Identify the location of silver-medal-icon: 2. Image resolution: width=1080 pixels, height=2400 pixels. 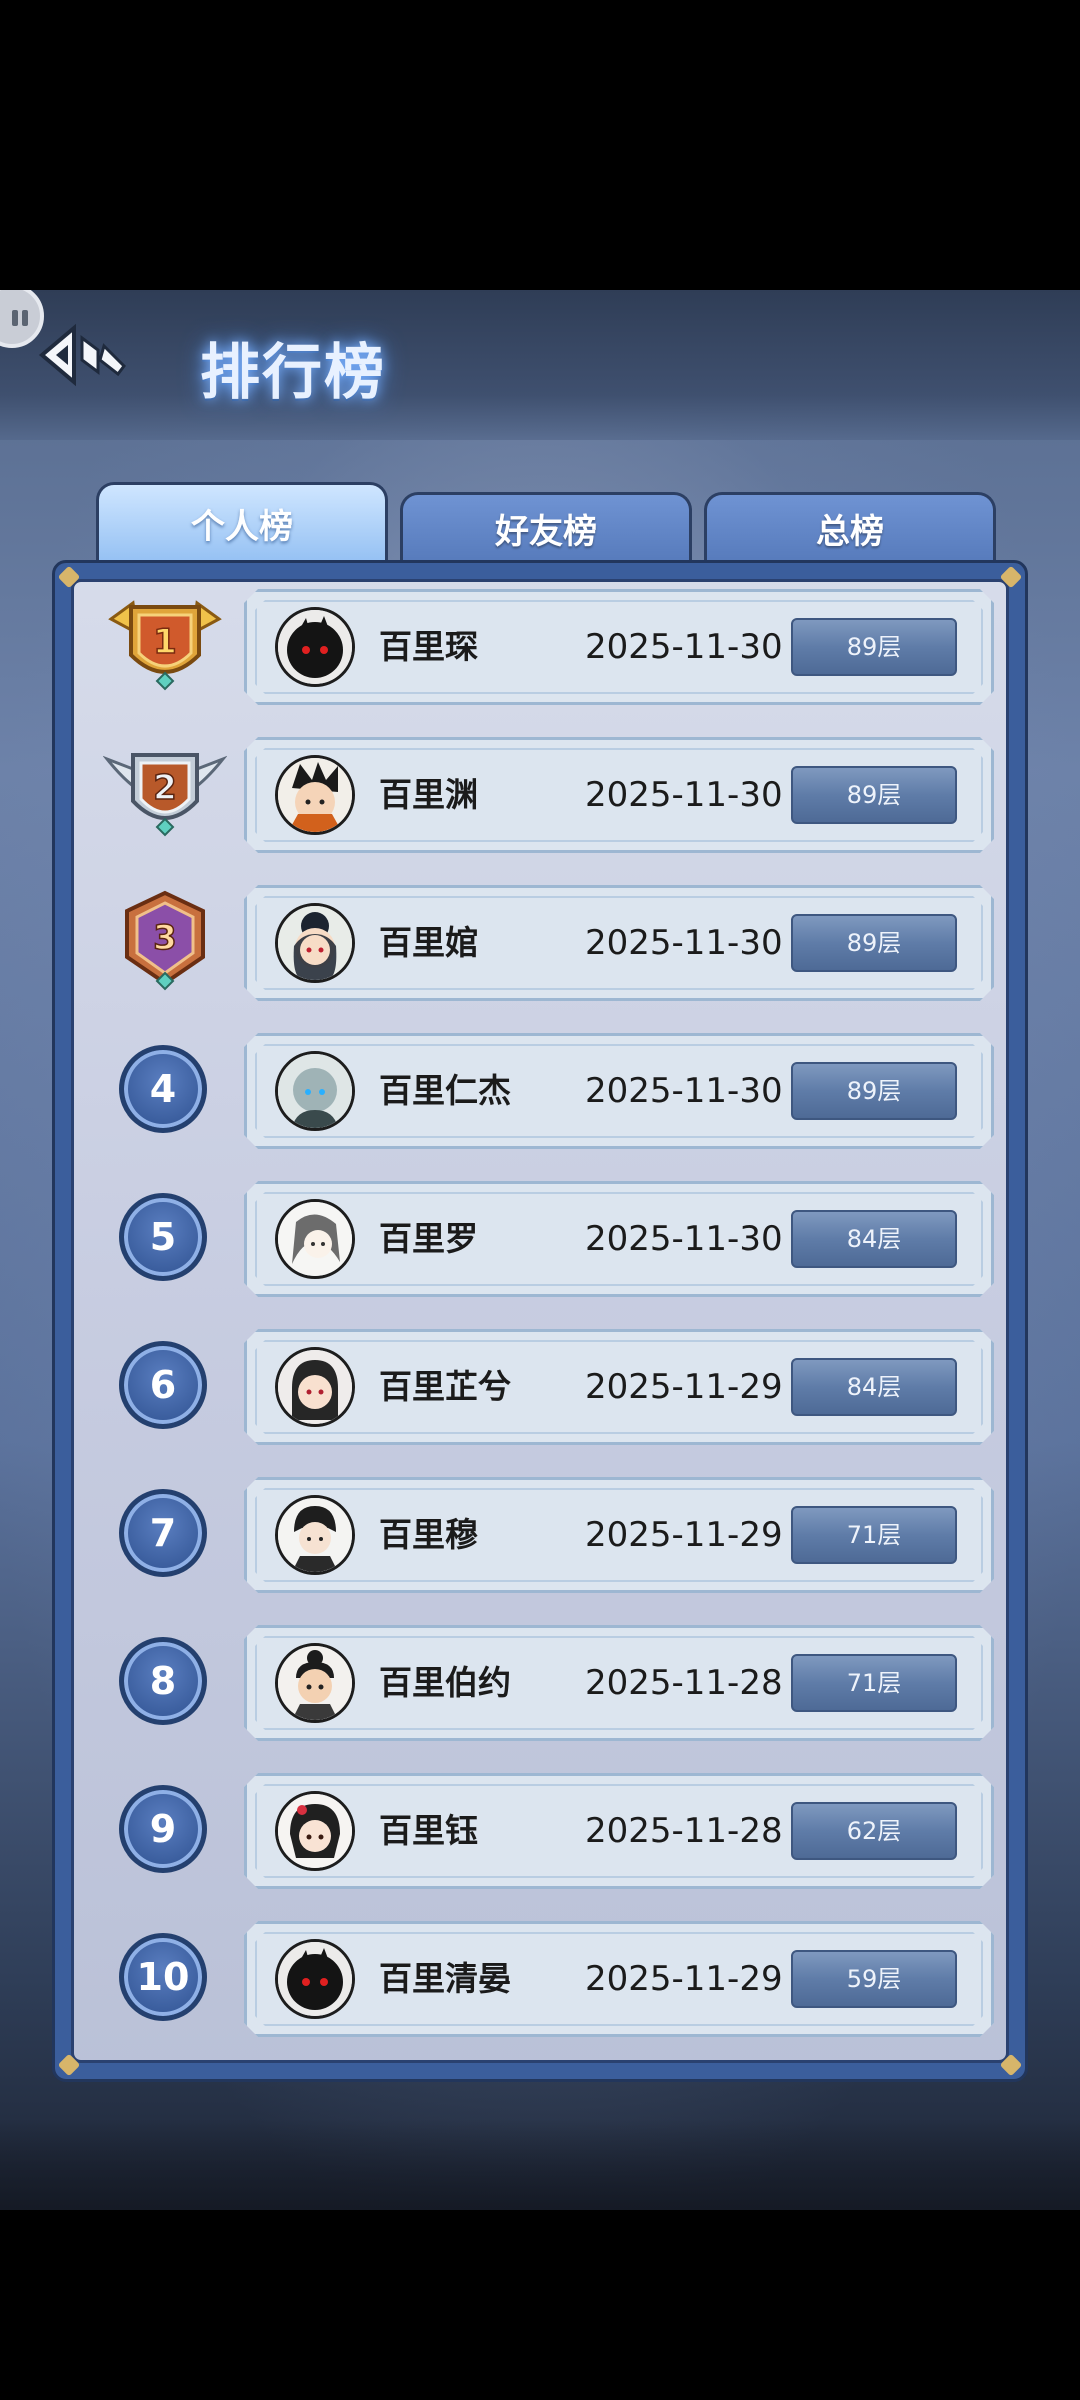
(165, 795).